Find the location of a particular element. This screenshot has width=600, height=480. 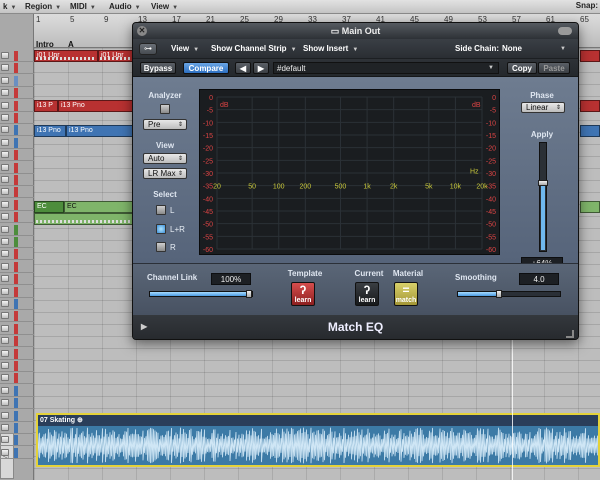

smoothing-slider-thumb is located at coordinates (499, 294).